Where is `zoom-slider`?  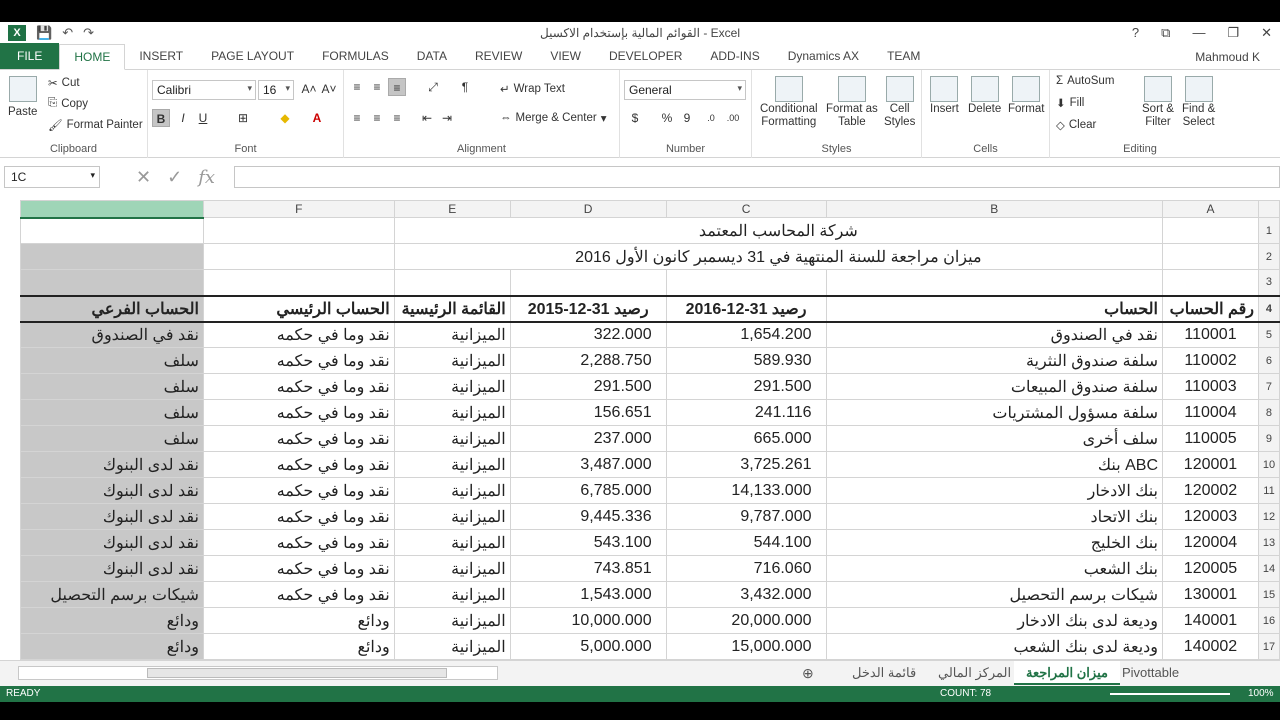
zoom-slider is located at coordinates (1170, 694).